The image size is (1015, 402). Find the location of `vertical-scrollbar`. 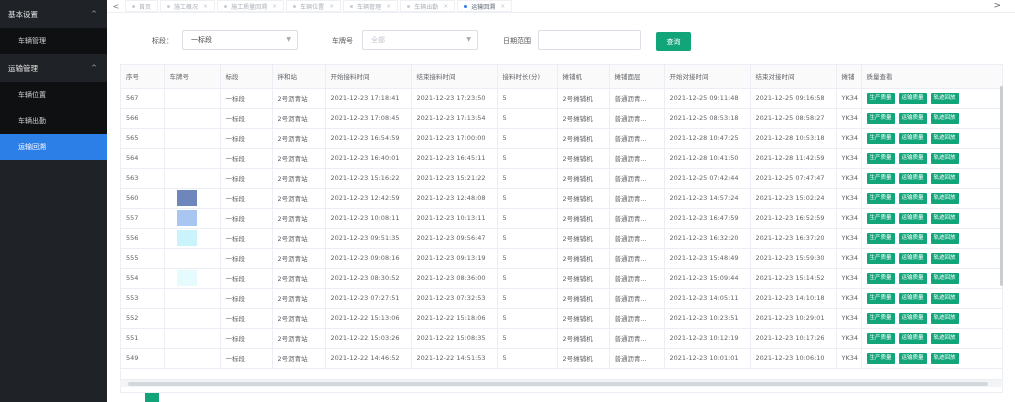

vertical-scrollbar is located at coordinates (1001, 186).